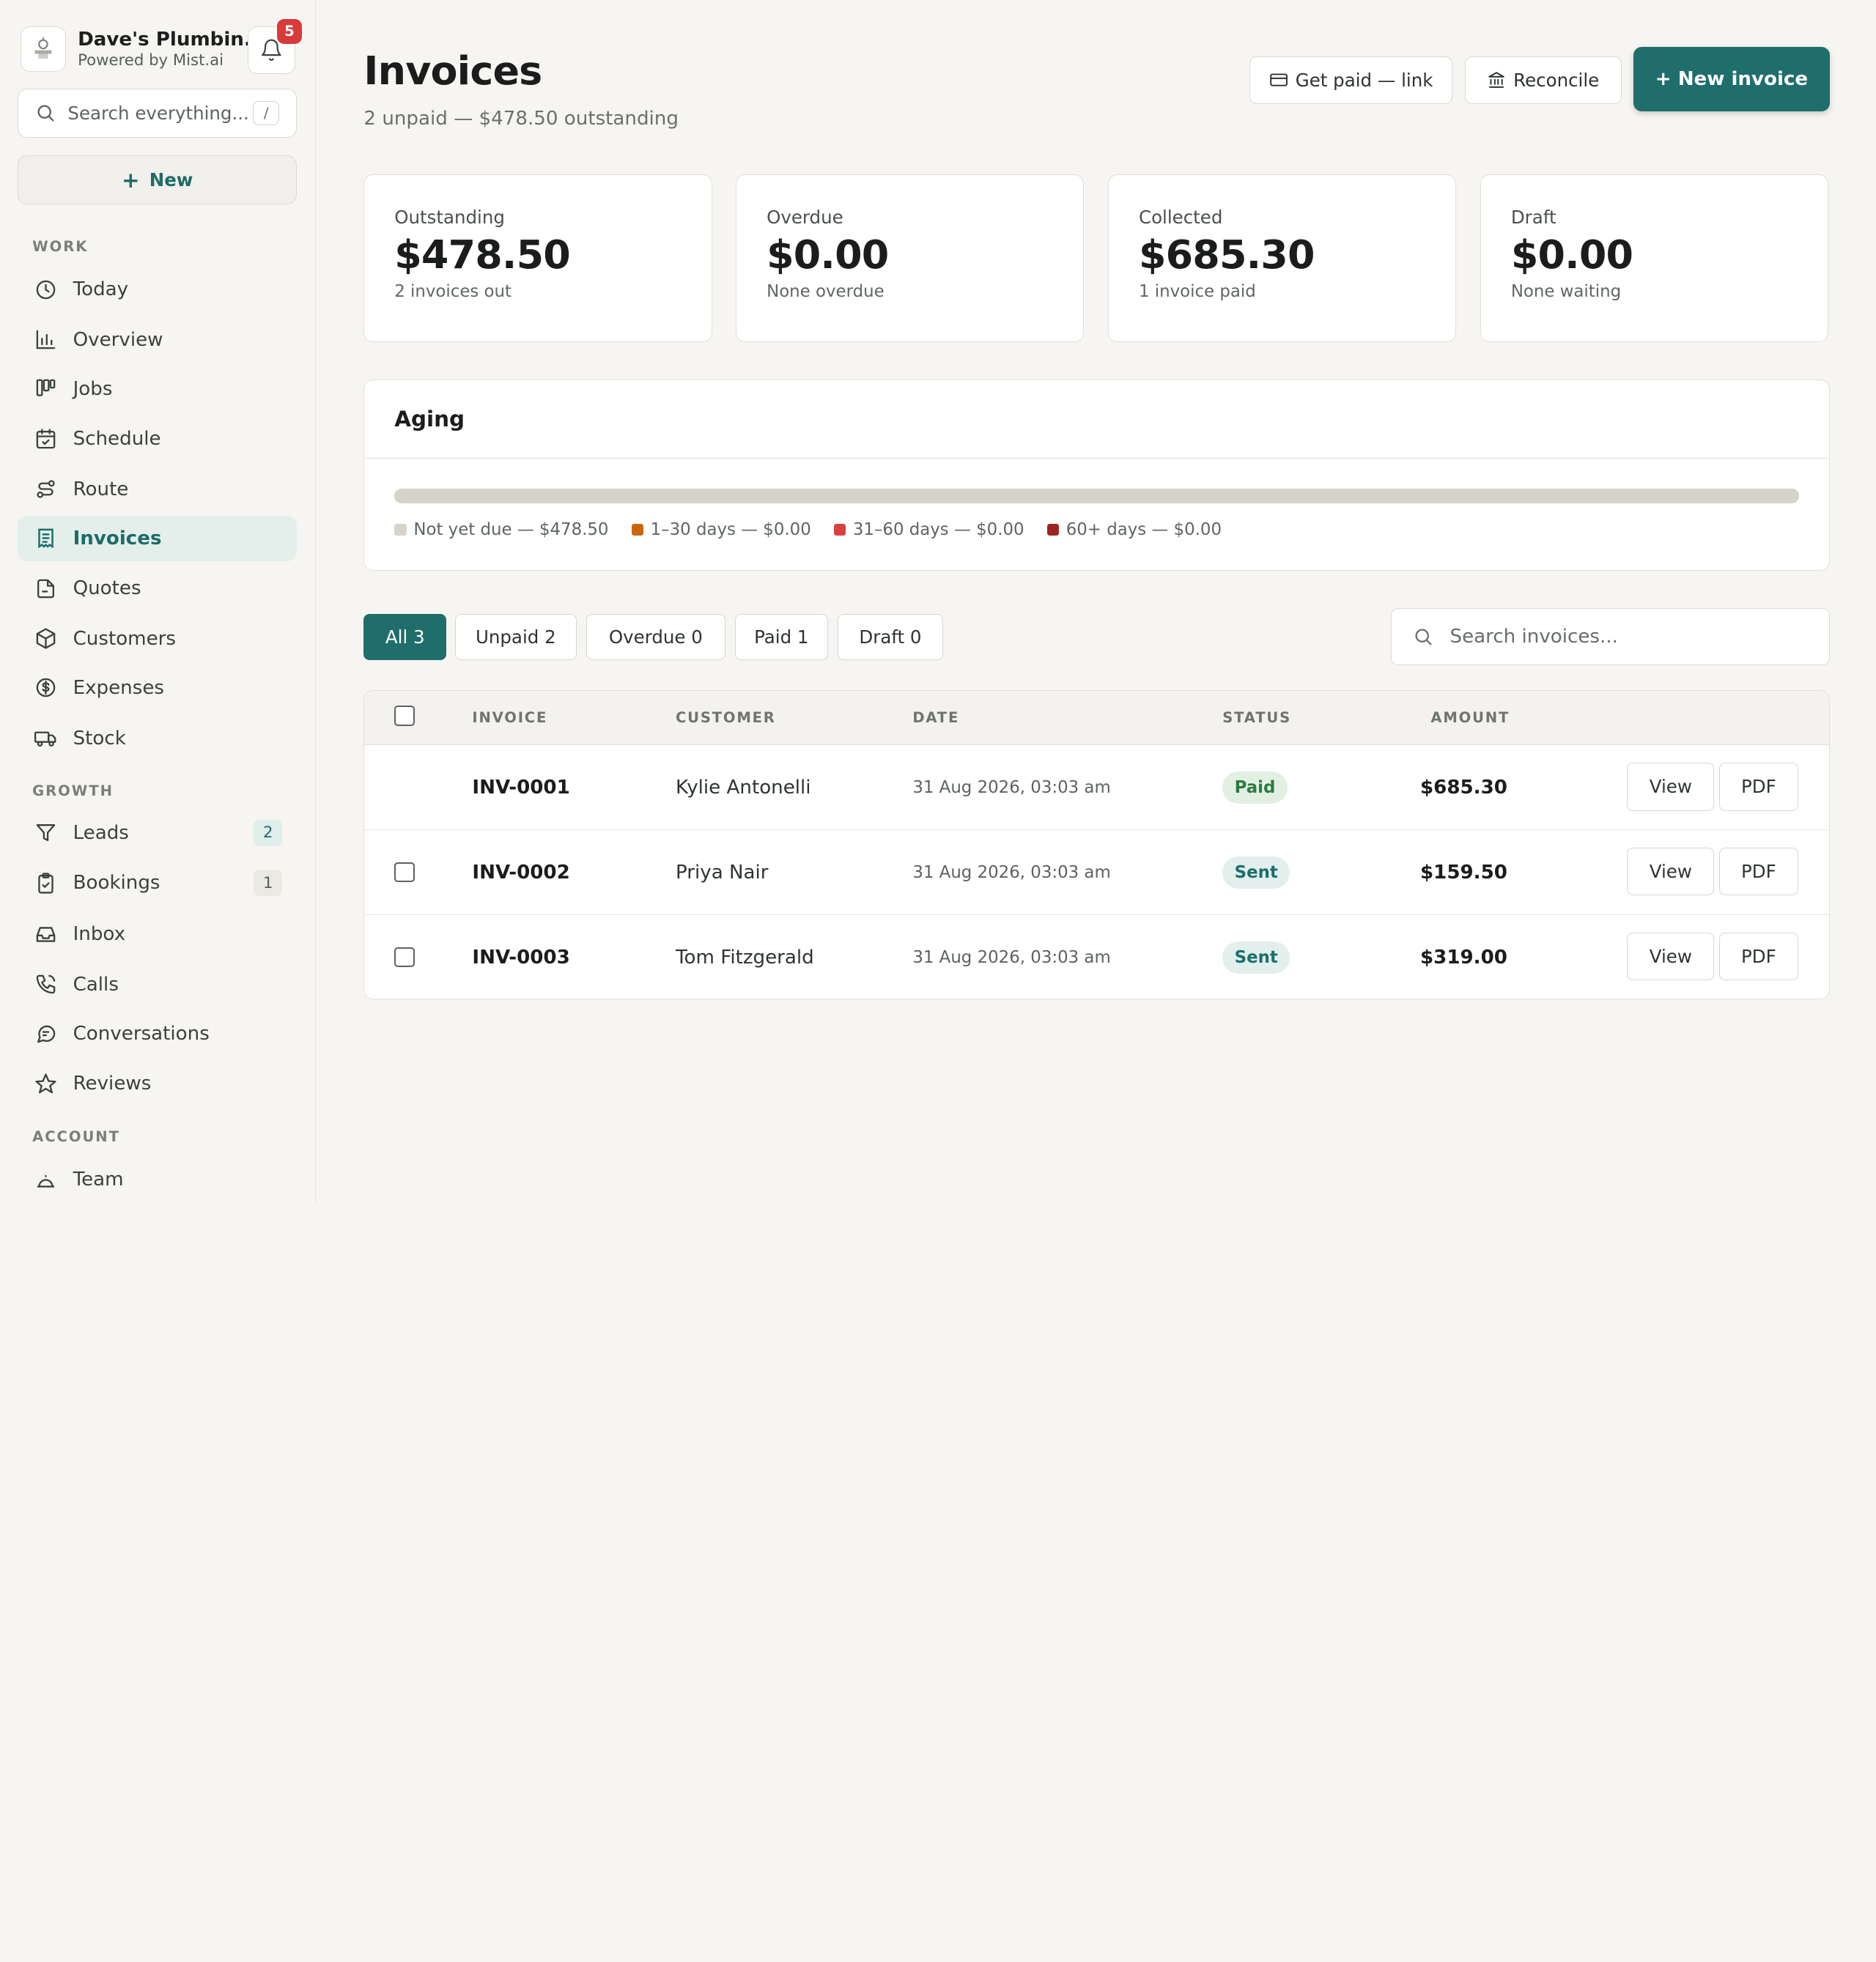 The width and height of the screenshot is (1876, 1962). What do you see at coordinates (743, 787) in the screenshot?
I see `customer-name: Kylie Antonelli` at bounding box center [743, 787].